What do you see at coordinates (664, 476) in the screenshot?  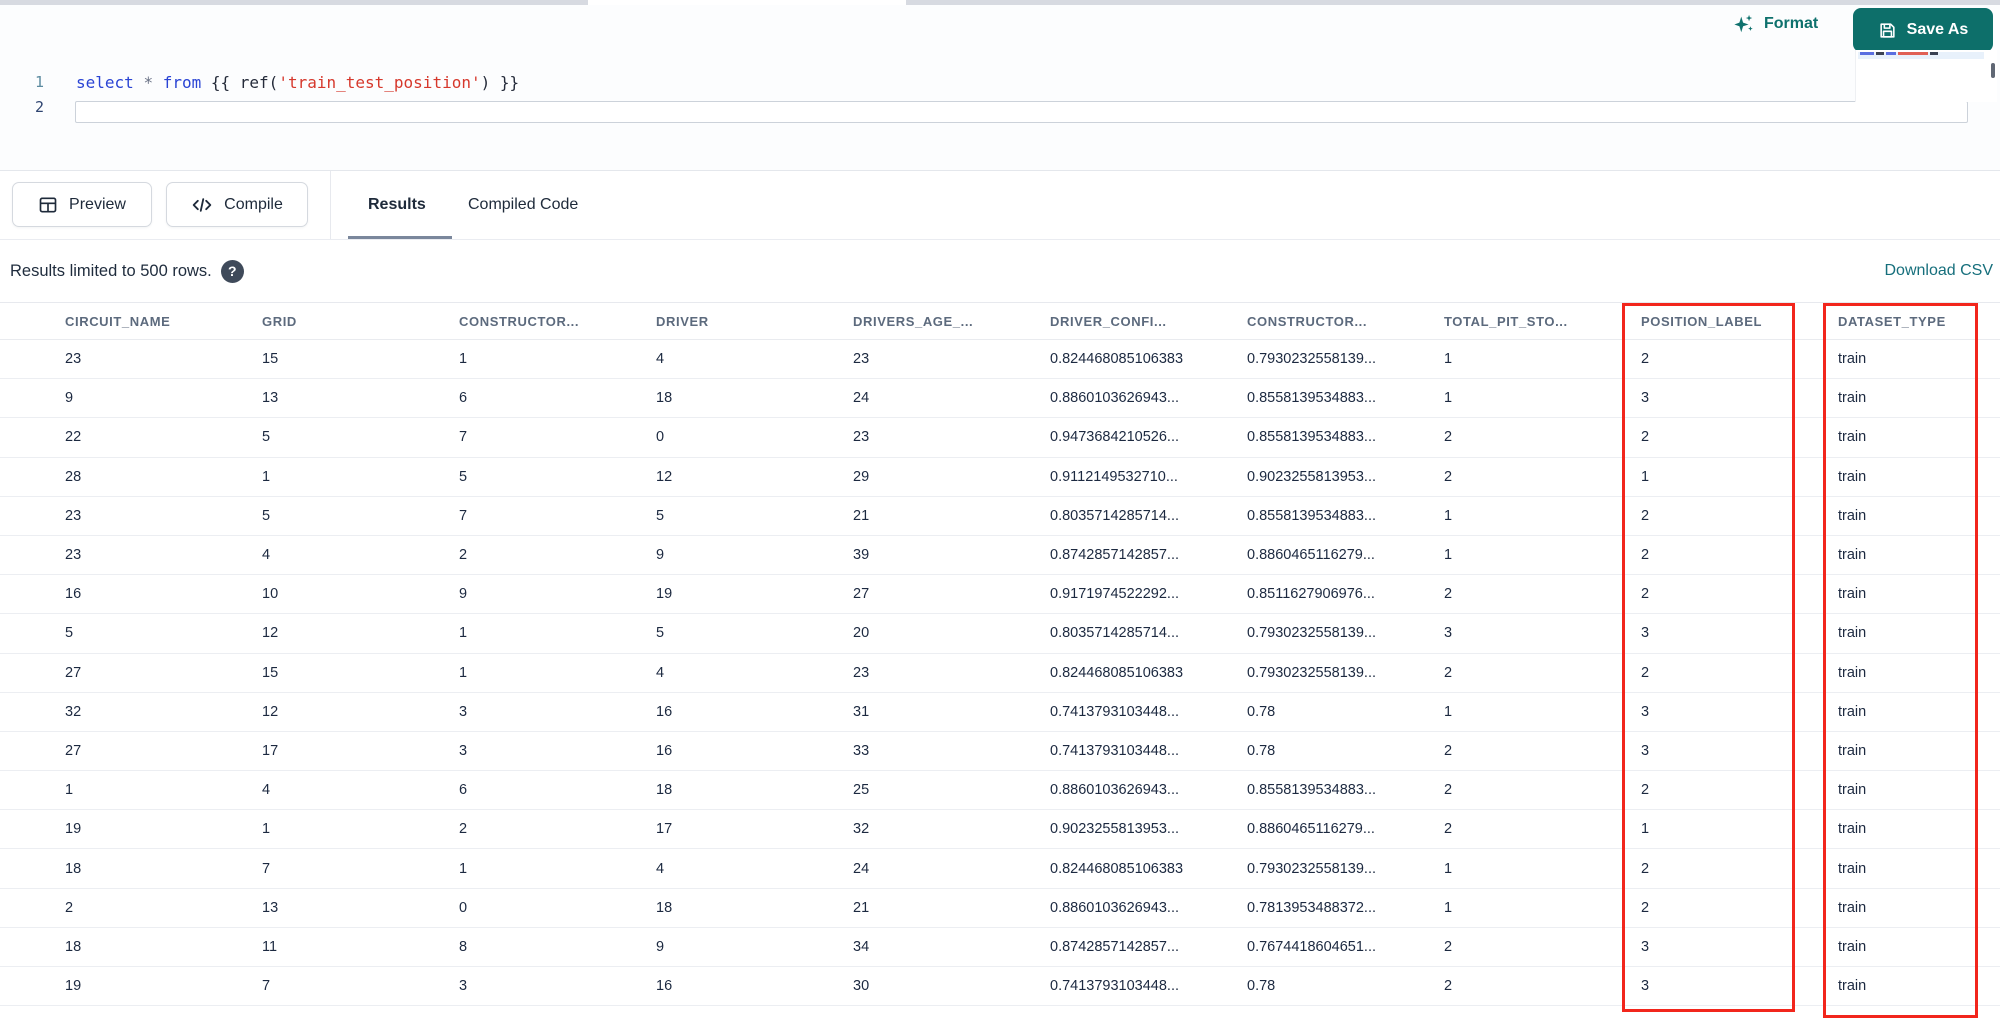 I see `table-cell: 12` at bounding box center [664, 476].